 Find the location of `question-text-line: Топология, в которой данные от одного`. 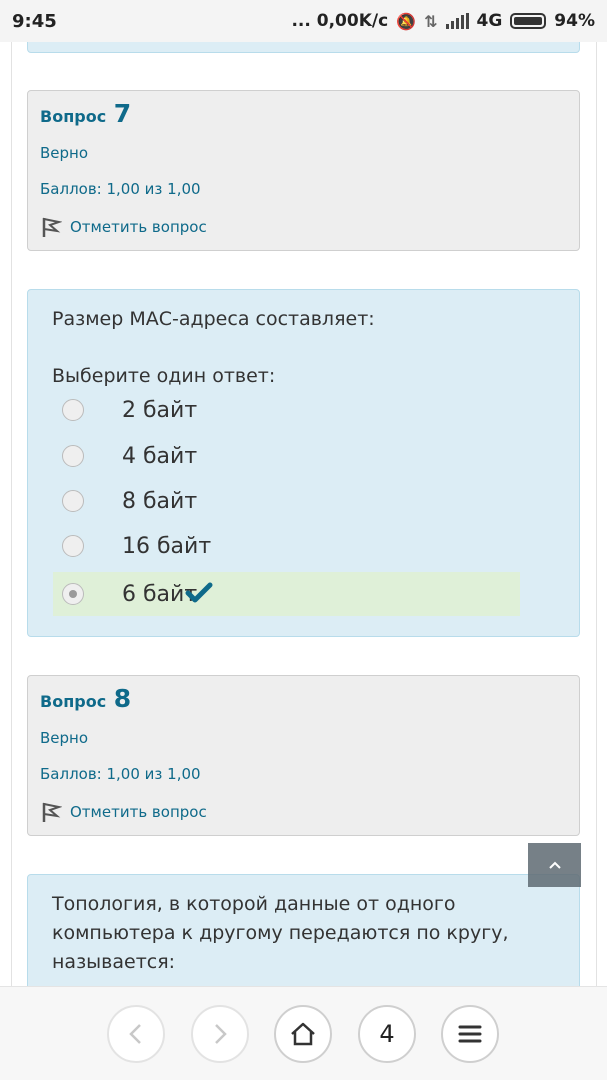

question-text-line: Топология, в которой данные от одного is located at coordinates (254, 904).